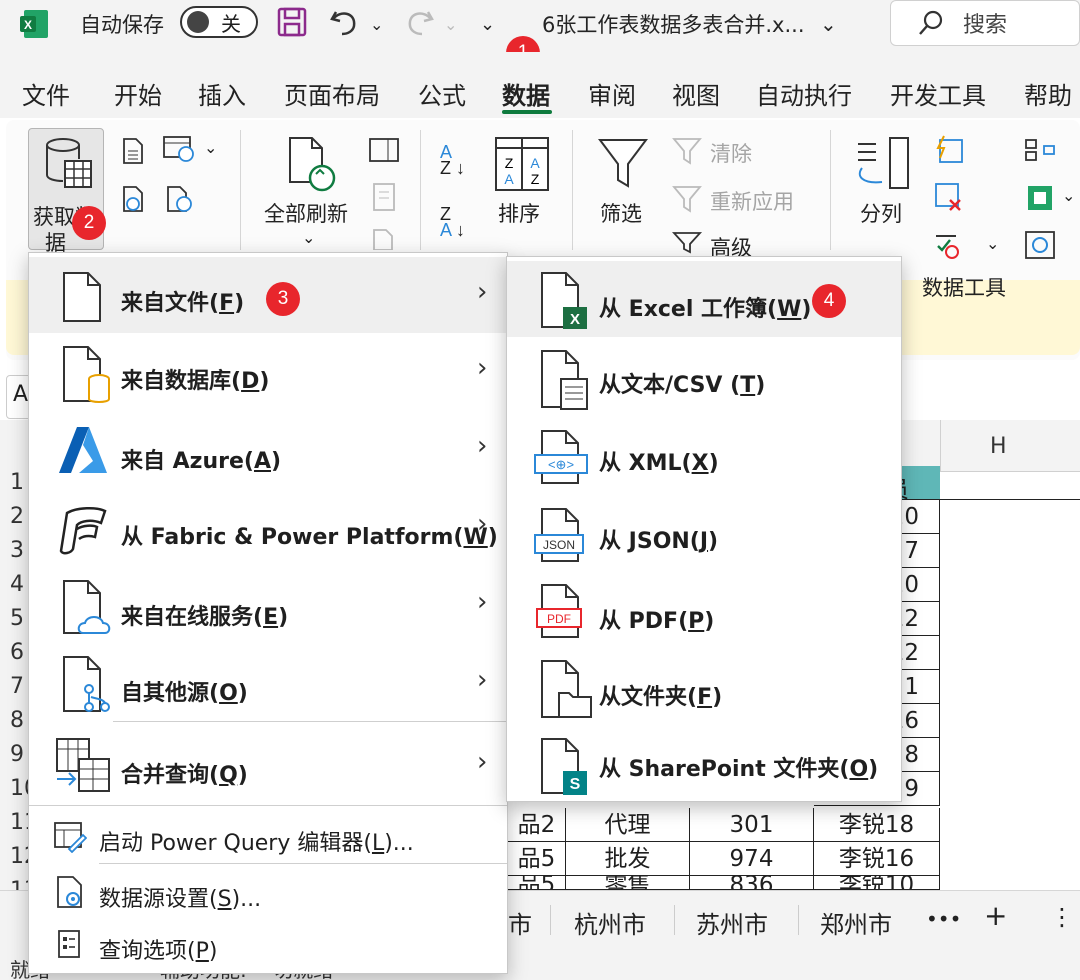 The width and height of the screenshot is (1080, 980). I want to click on flash-fill-icon, so click(949, 149).